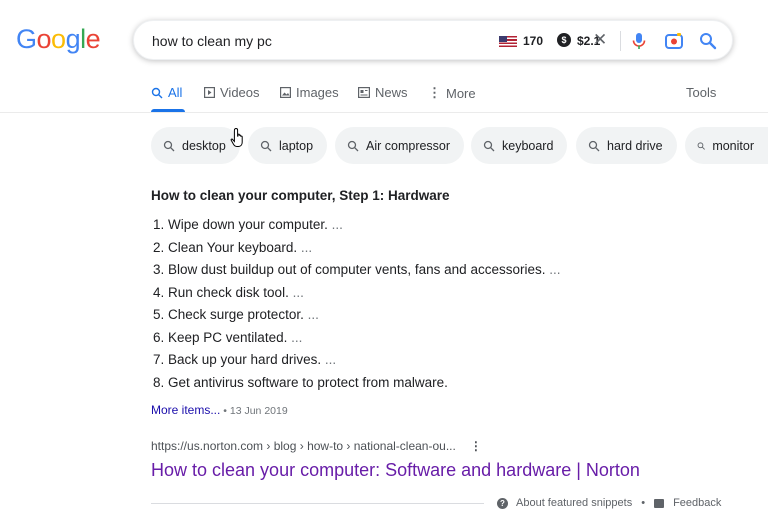  I want to click on chip-label: laptop, so click(296, 145).